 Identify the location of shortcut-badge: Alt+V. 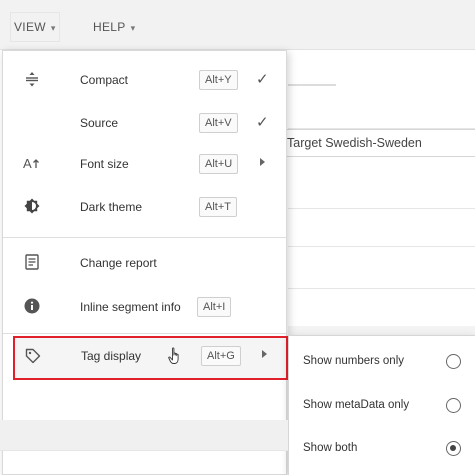
(218, 123).